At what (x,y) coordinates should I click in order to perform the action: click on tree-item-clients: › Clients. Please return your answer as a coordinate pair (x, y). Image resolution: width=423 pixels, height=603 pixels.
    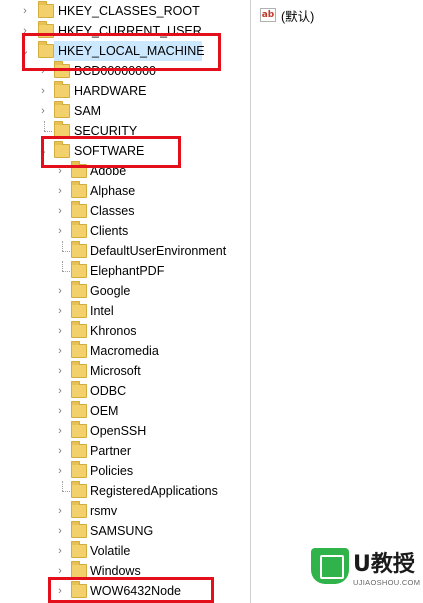
    Looking at the image, I should click on (125, 231).